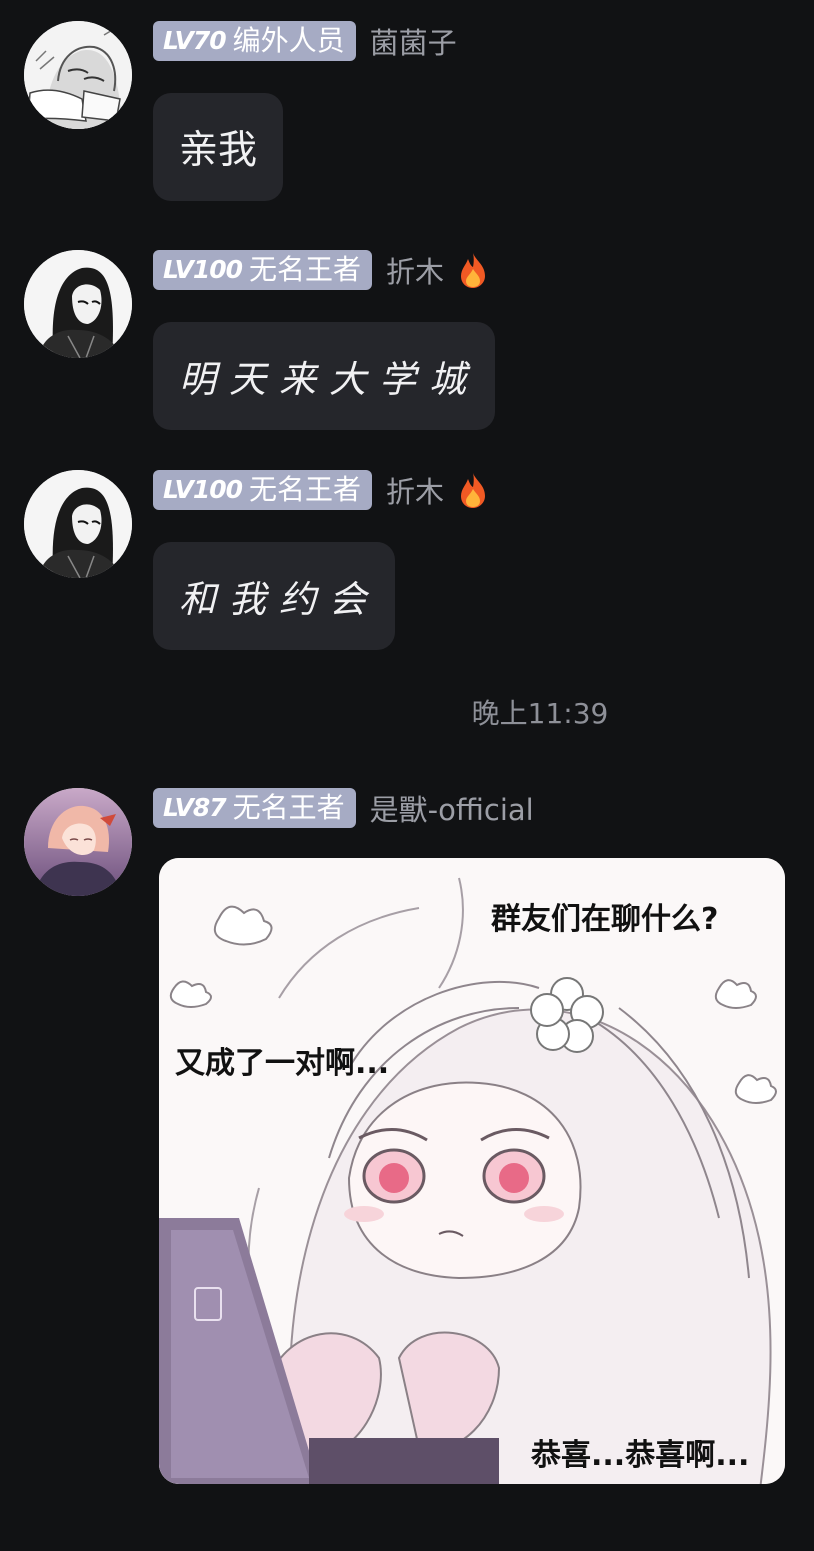 Image resolution: width=814 pixels, height=1551 pixels. Describe the element at coordinates (407, 559) in the screenshot. I see `chat-message: LV100 无名王者 折木 和我约会` at that location.